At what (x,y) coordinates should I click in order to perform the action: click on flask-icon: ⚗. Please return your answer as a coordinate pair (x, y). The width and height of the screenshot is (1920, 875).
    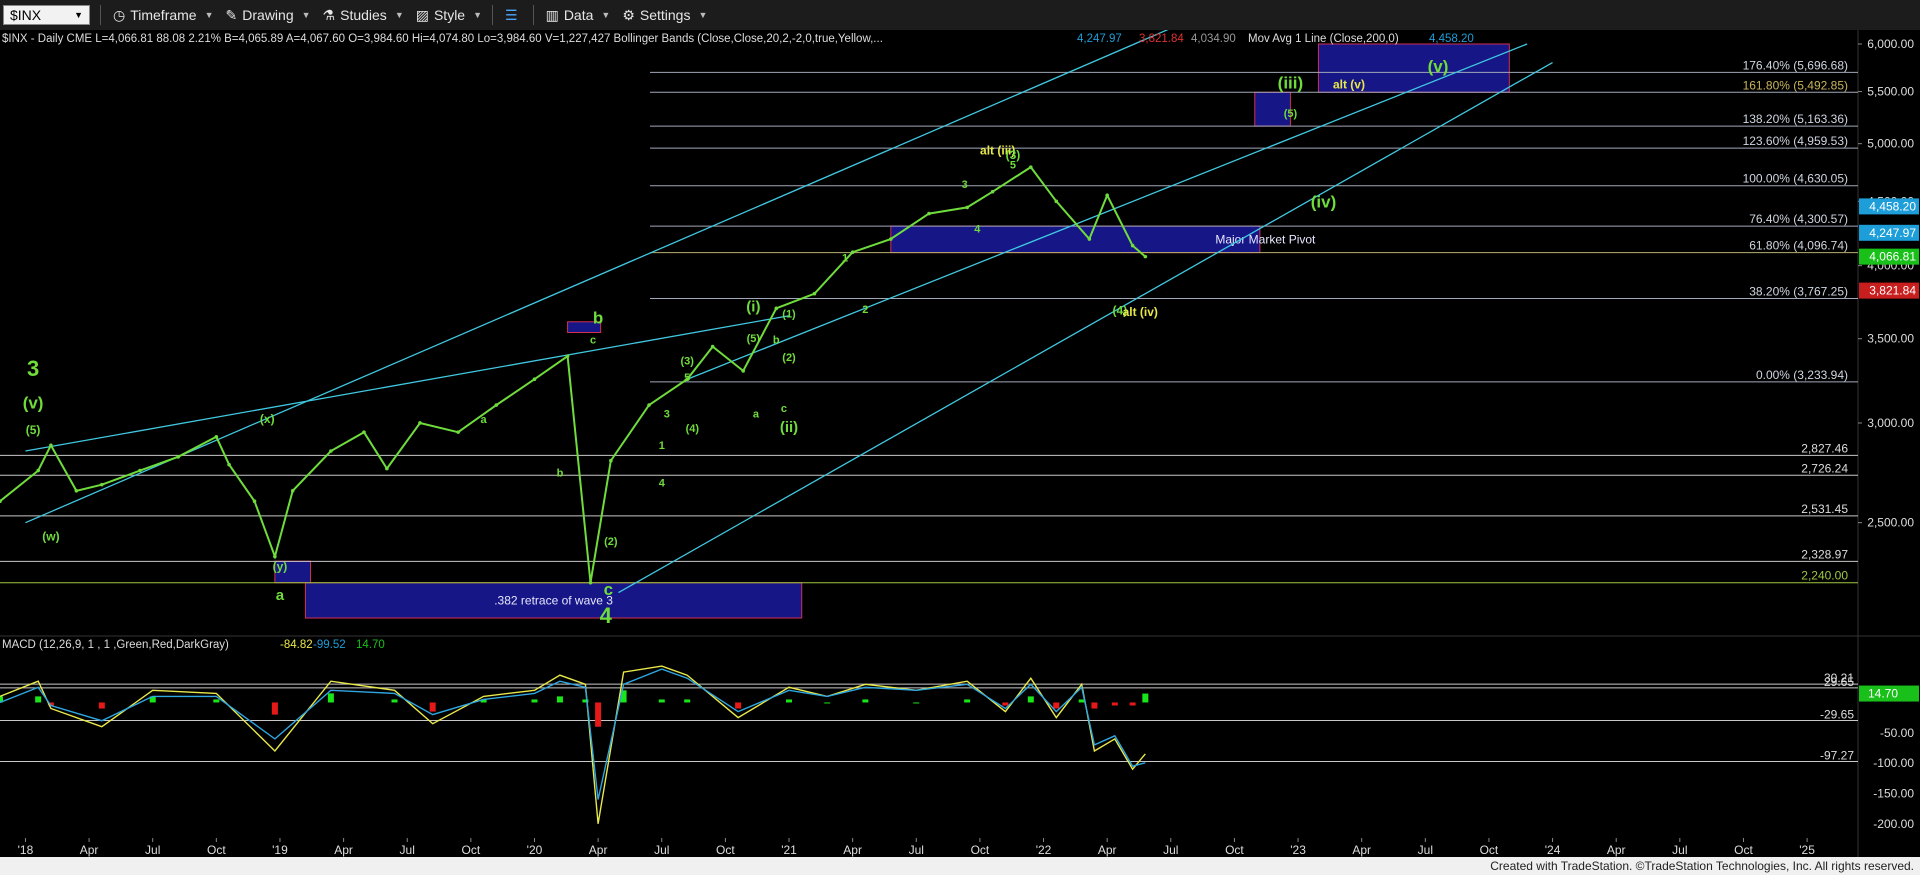
    Looking at the image, I should click on (329, 14).